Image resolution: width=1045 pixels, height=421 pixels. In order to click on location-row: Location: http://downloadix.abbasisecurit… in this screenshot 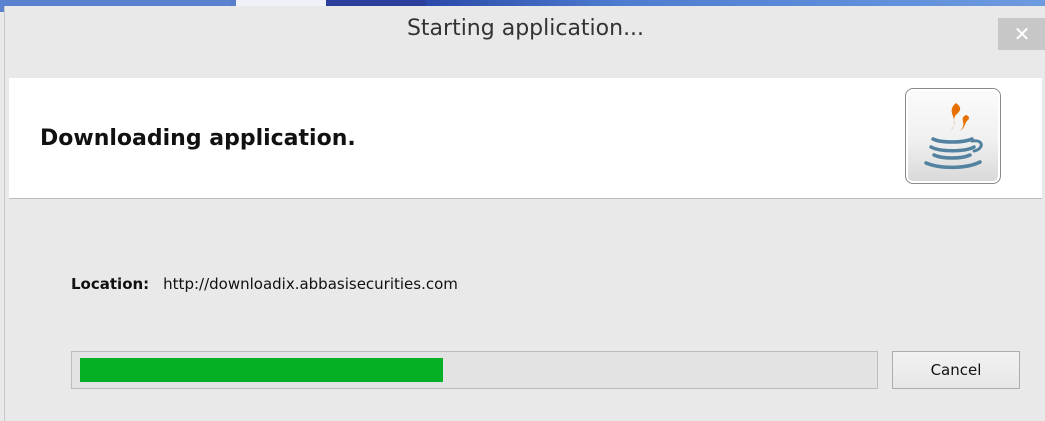, I will do `click(264, 284)`.